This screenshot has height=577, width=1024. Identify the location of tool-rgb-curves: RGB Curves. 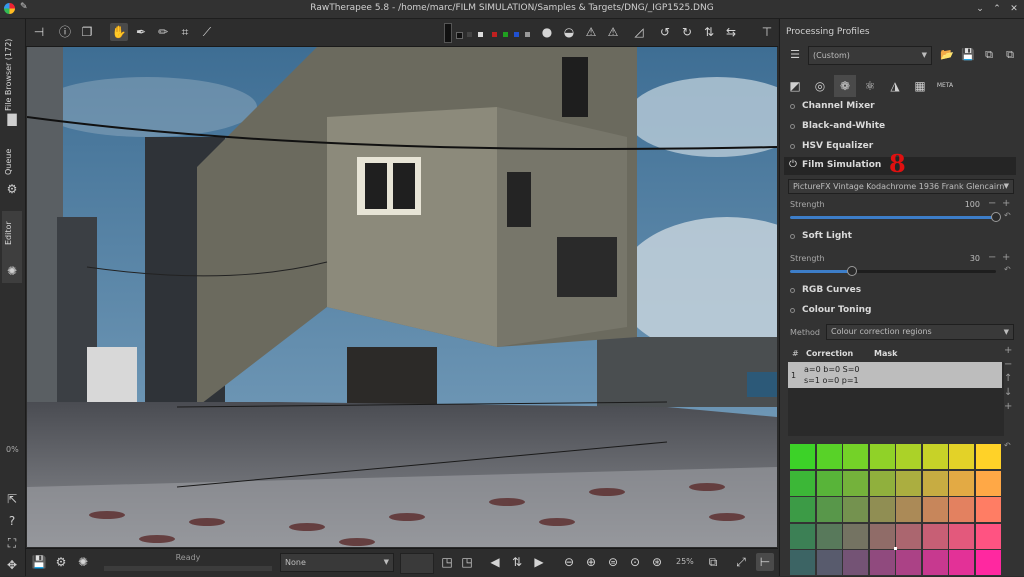
(900, 291).